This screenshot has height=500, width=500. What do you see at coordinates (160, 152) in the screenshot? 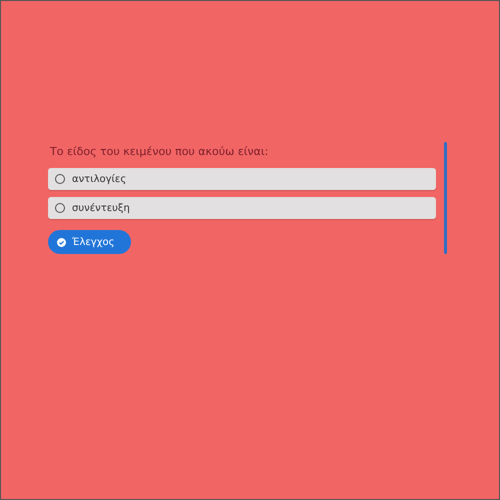
I see `question-text: Το είδος του κειμένου που ακούω είναι:` at bounding box center [160, 152].